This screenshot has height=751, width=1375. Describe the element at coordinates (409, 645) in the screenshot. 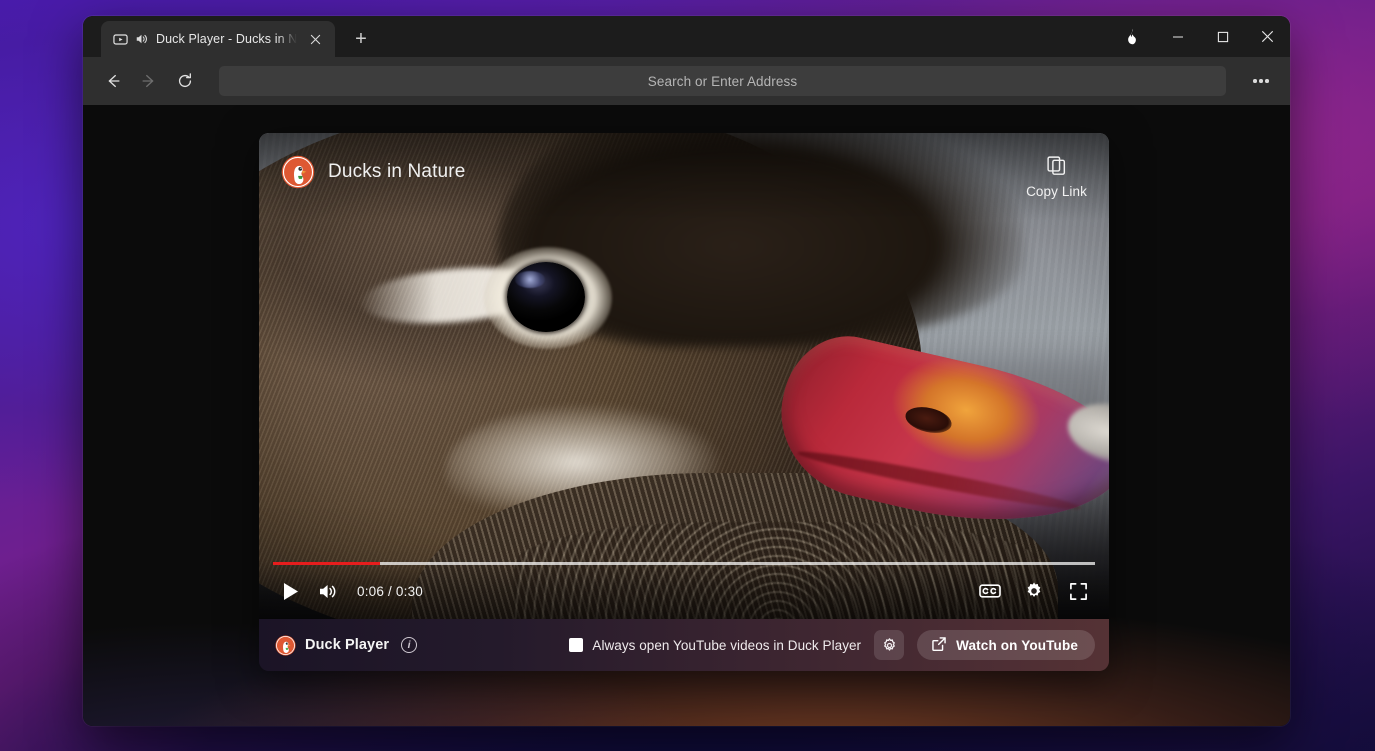

I see `info-icon: i` at that location.